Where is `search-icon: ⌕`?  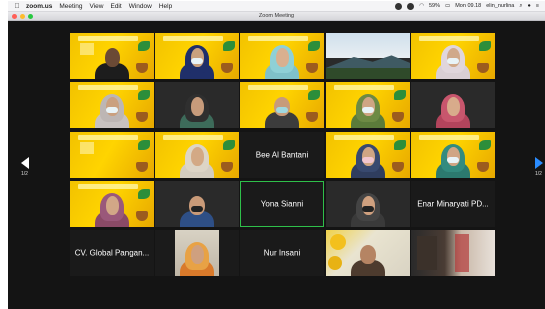
search-icon: ⌕ is located at coordinates (520, 6).